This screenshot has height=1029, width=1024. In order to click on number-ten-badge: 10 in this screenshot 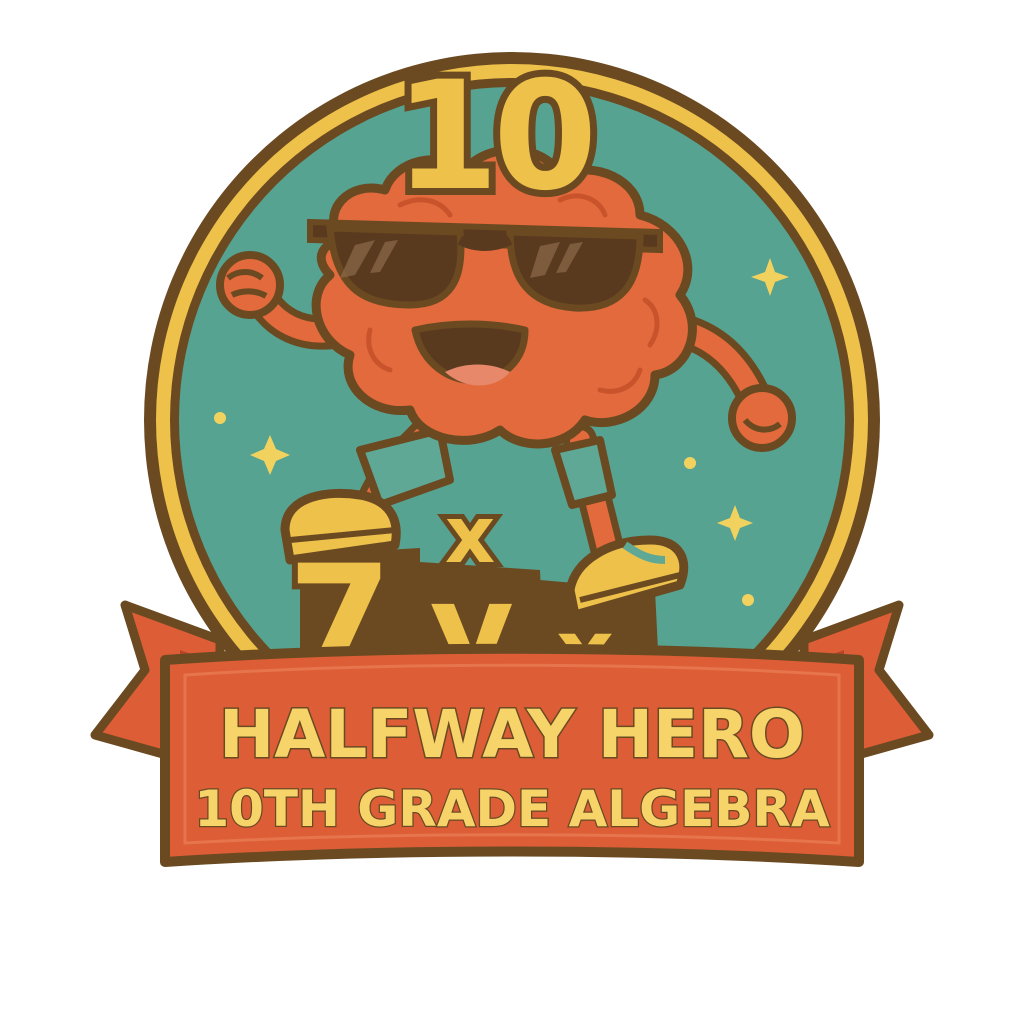, I will do `click(496, 137)`.